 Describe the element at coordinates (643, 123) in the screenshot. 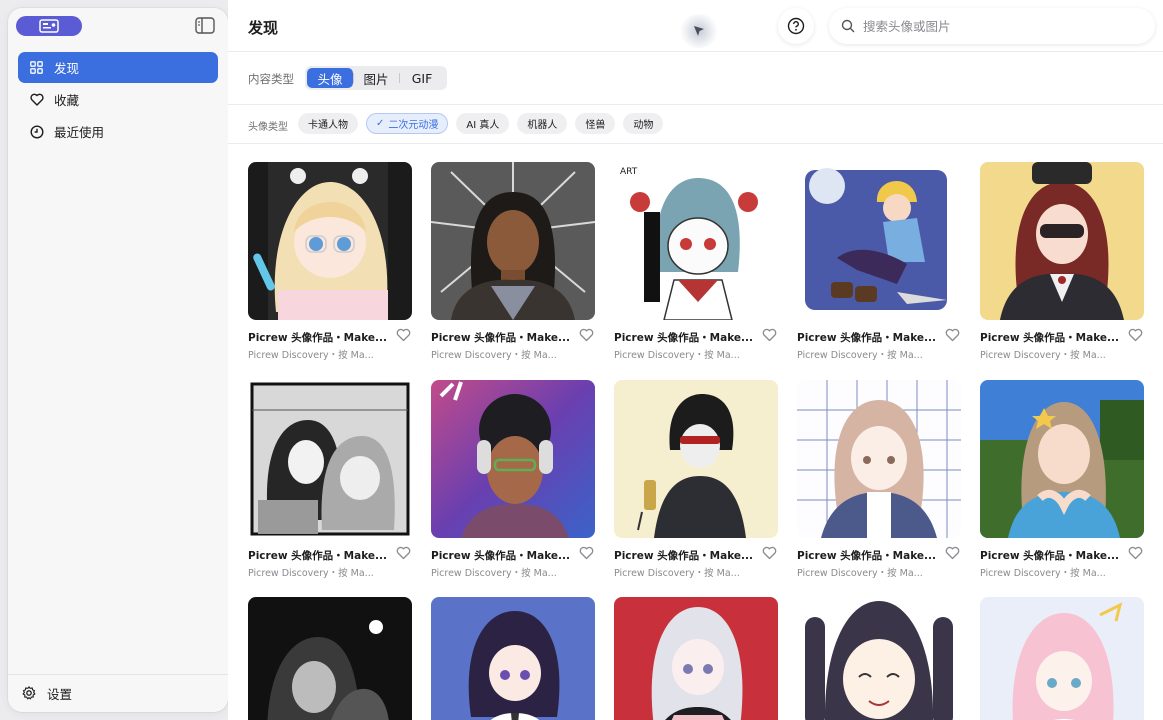

I see `chip-animal: 动物` at that location.